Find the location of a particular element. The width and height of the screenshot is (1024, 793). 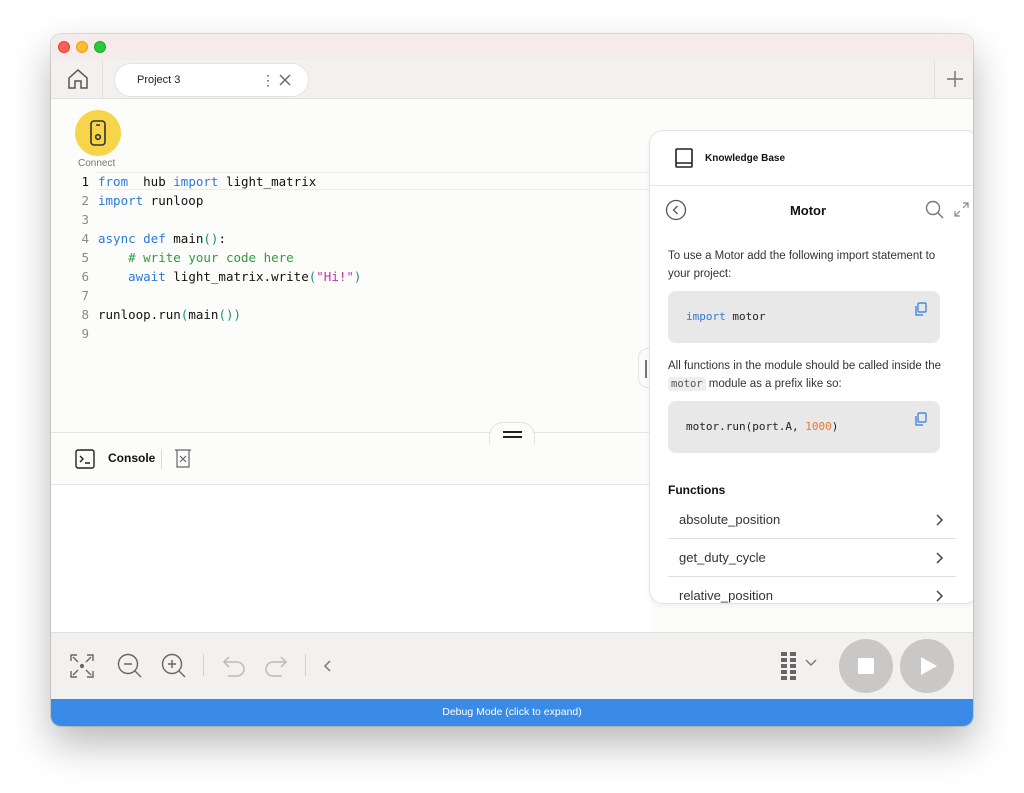

run-button is located at coordinates (927, 666).